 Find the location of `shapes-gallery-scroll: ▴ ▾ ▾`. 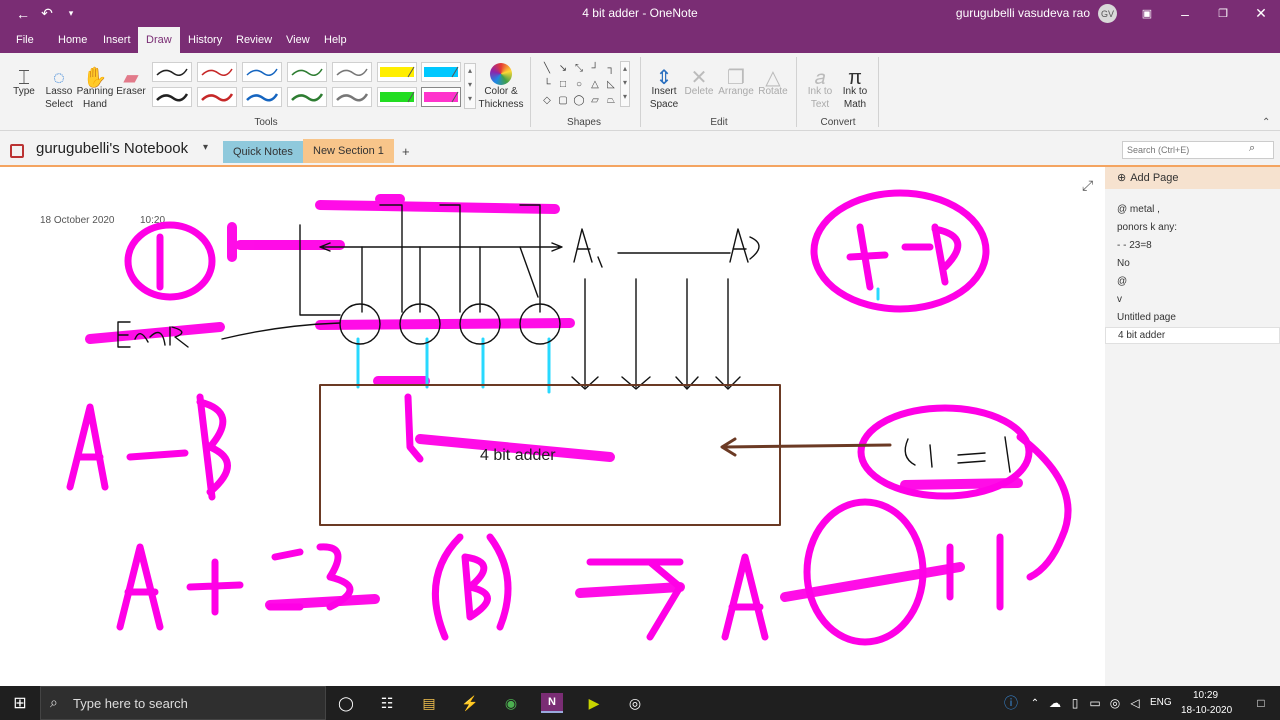

shapes-gallery-scroll: ▴ ▾ ▾ is located at coordinates (625, 84).